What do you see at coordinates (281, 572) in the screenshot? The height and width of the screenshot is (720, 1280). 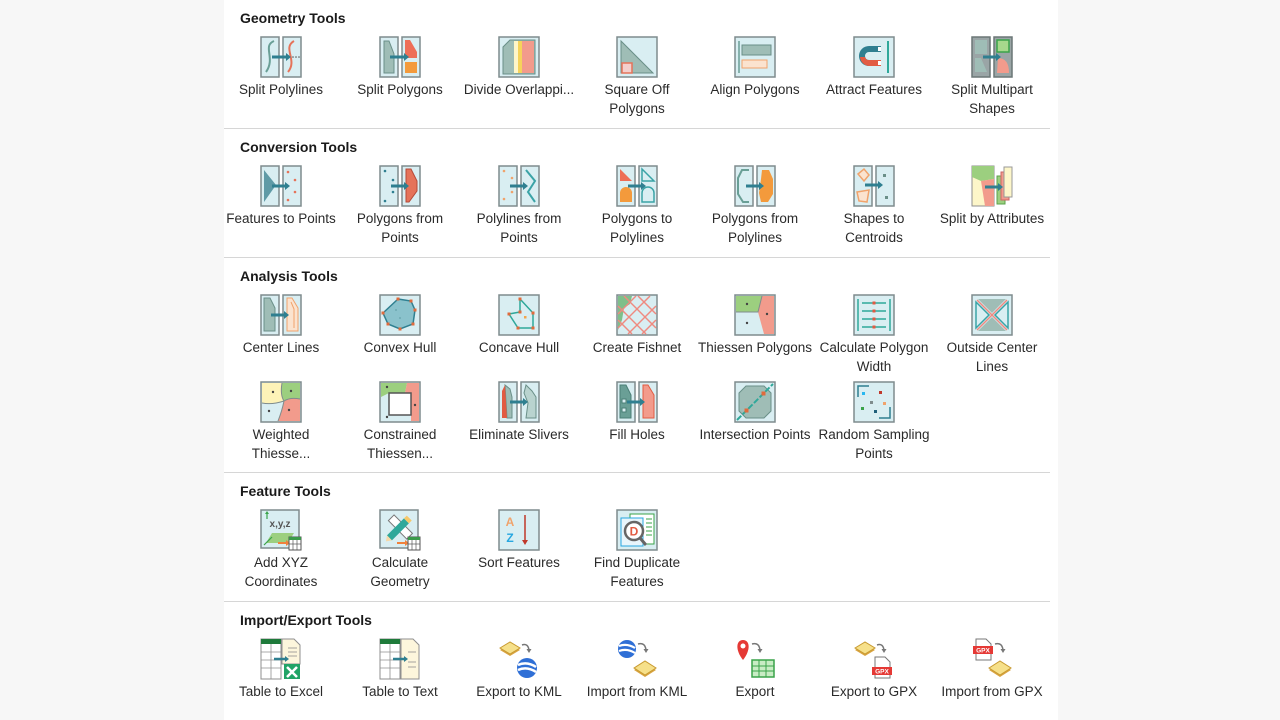 I see `tool-label: Add XYZ Coordinates` at bounding box center [281, 572].